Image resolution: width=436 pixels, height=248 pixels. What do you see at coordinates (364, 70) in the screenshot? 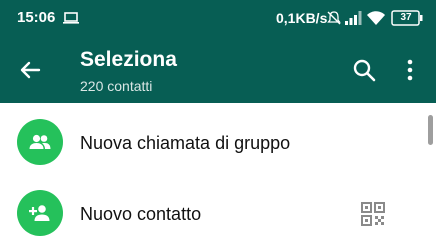
I see `search-icon` at bounding box center [364, 70].